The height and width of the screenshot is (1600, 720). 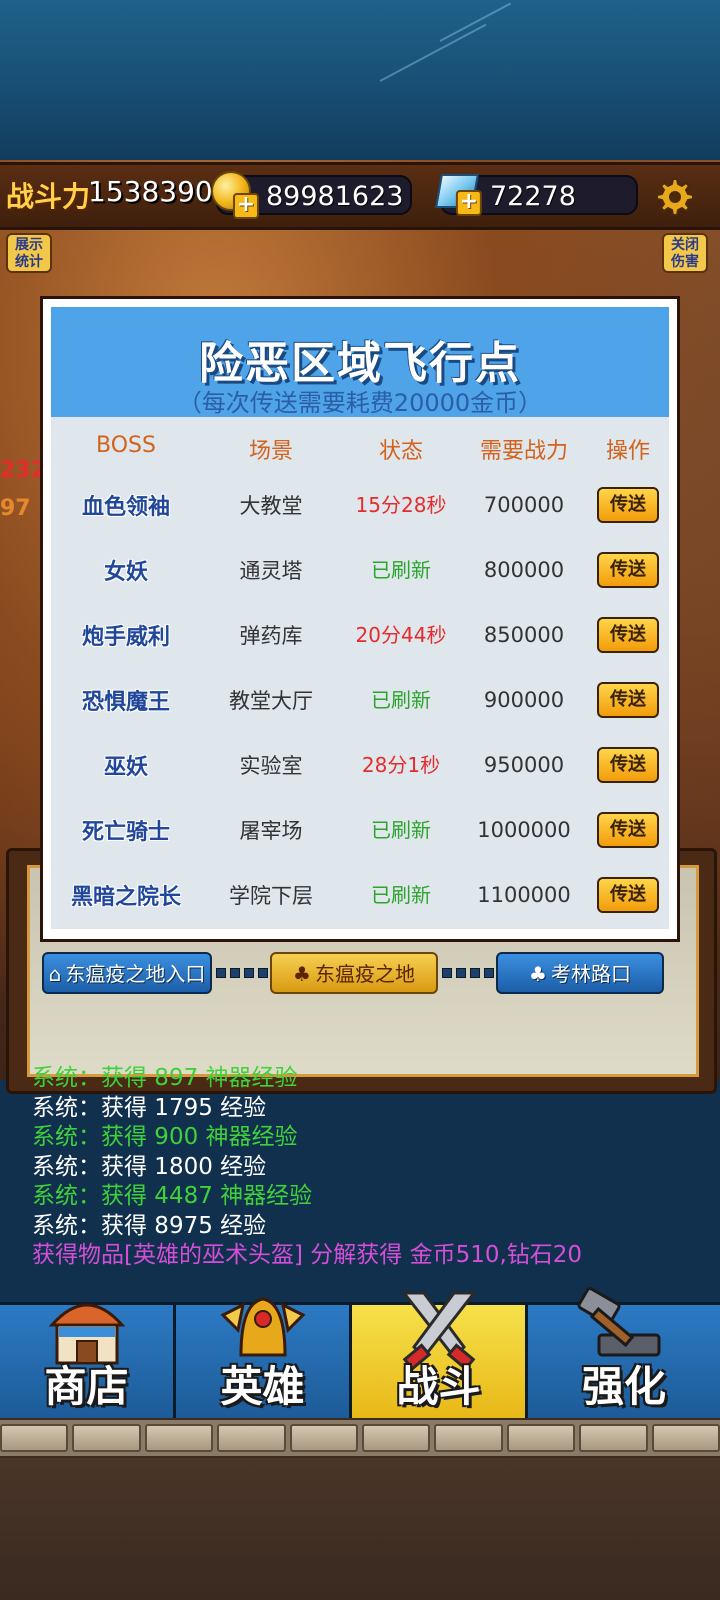 I want to click on settings-button, so click(x=673, y=197).